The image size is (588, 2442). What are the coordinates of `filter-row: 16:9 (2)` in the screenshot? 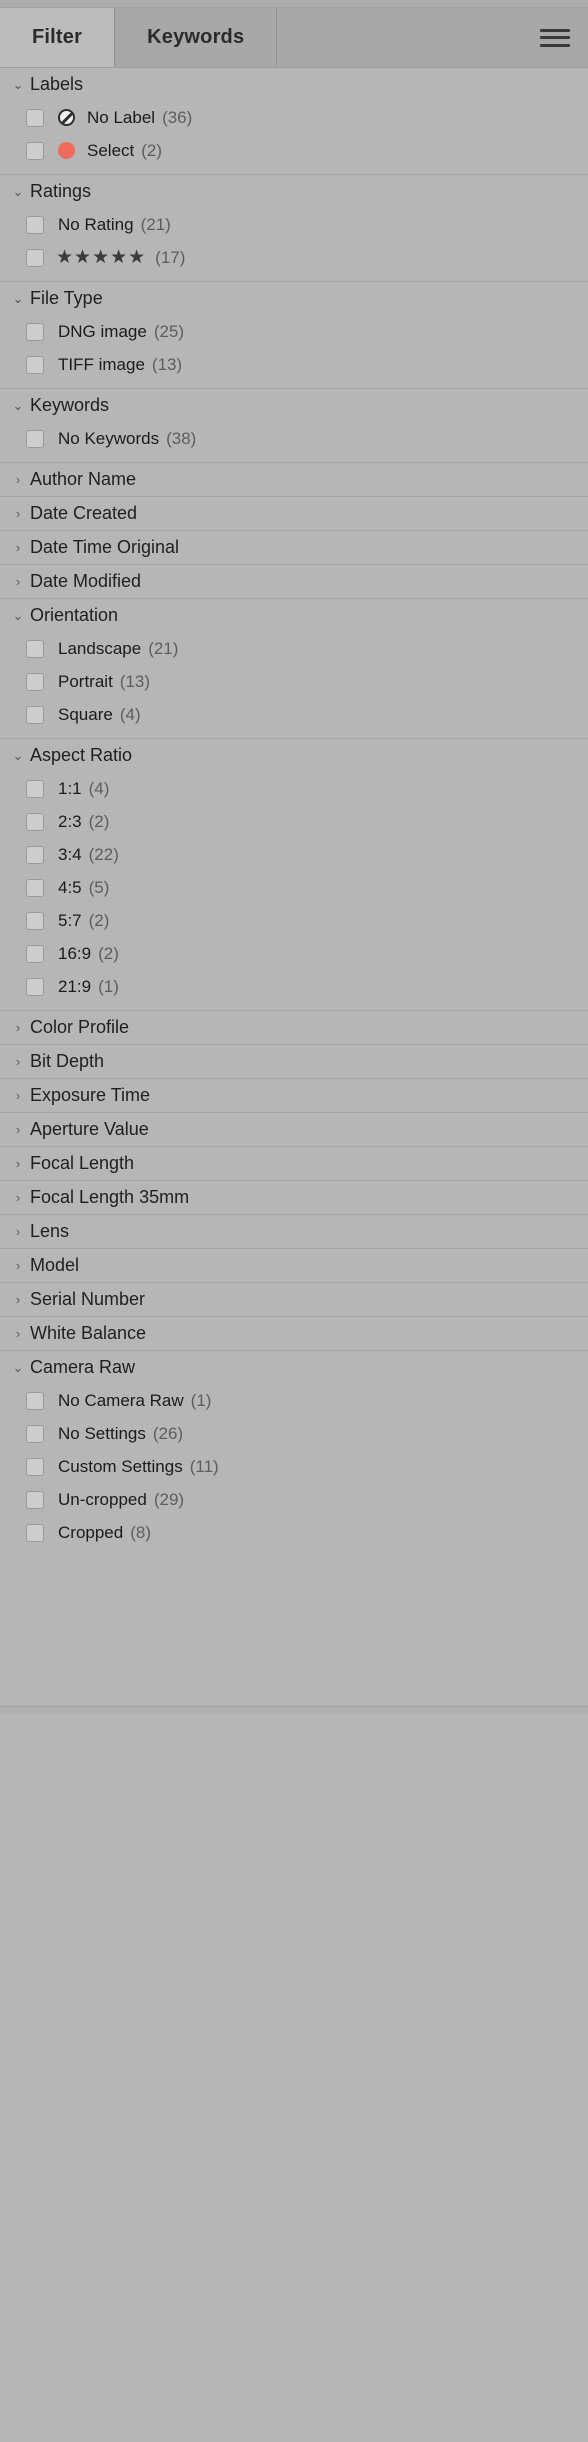 It's located at (294, 953).